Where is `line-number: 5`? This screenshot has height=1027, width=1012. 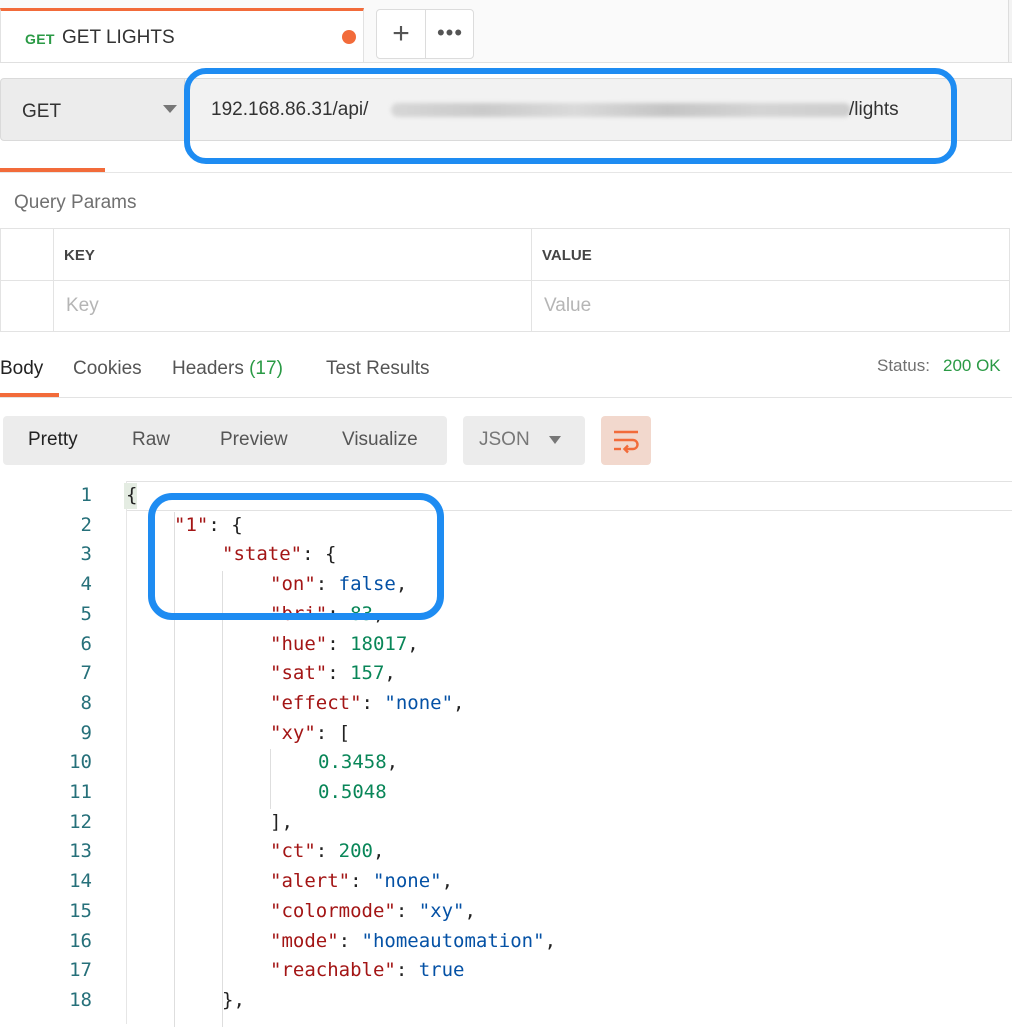
line-number: 5 is located at coordinates (86, 613).